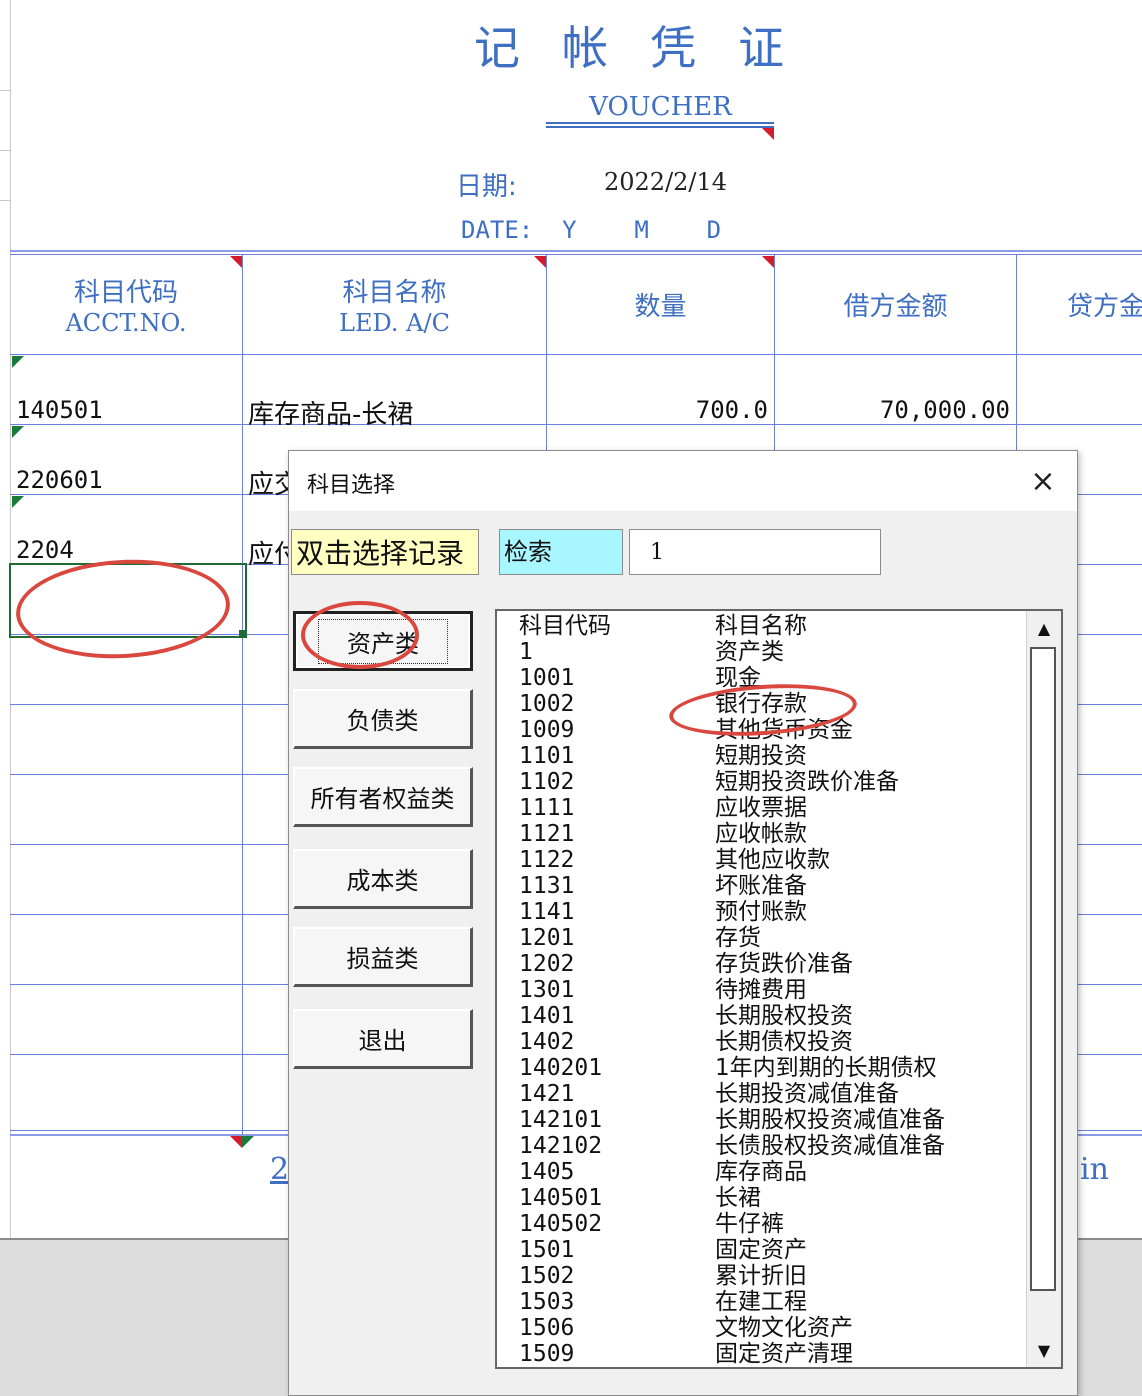  I want to click on account-code: 1301, so click(547, 990).